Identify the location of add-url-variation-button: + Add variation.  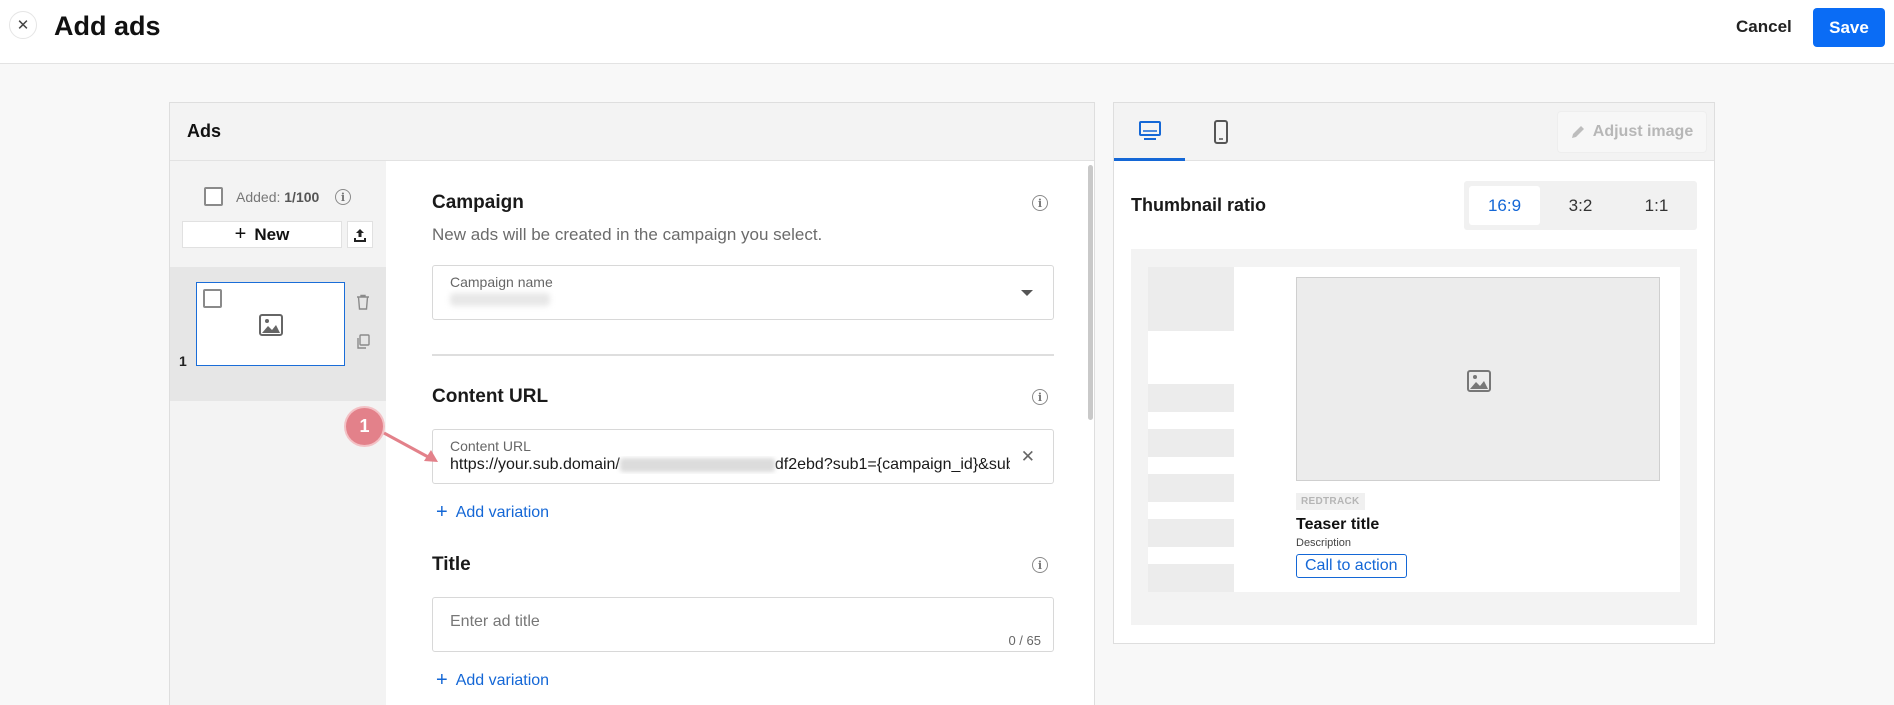
(492, 512).